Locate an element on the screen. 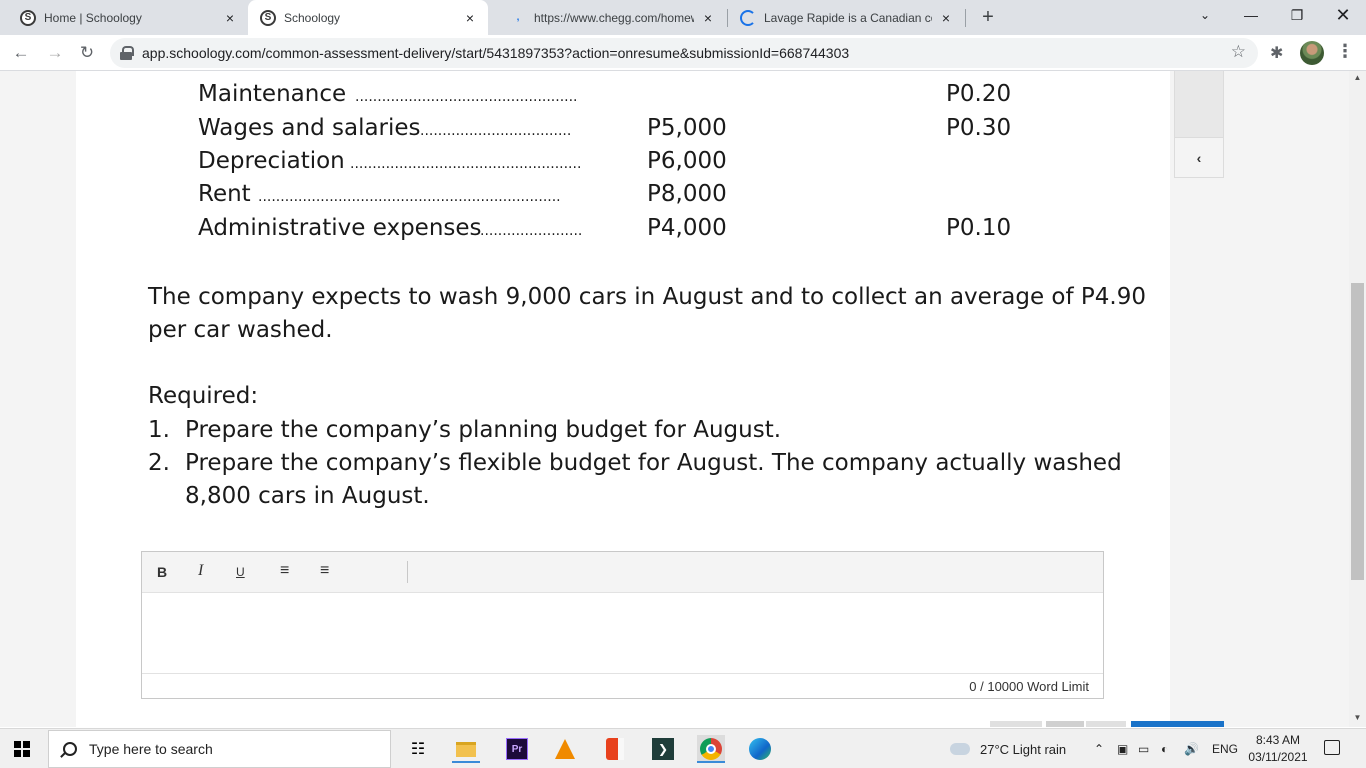  clock-time: 8:43 AM is located at coordinates (1278, 740).